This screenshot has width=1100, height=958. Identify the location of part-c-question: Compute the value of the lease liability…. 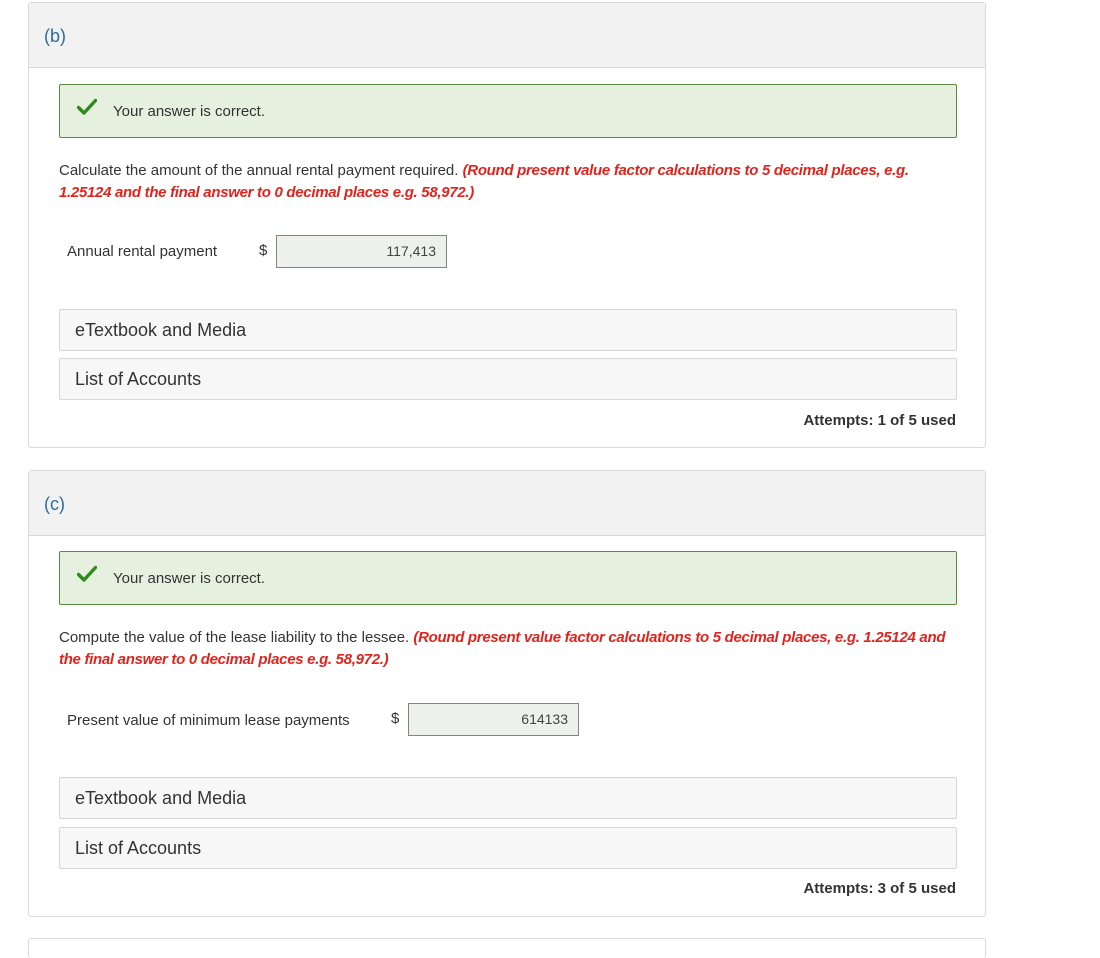
(234, 637).